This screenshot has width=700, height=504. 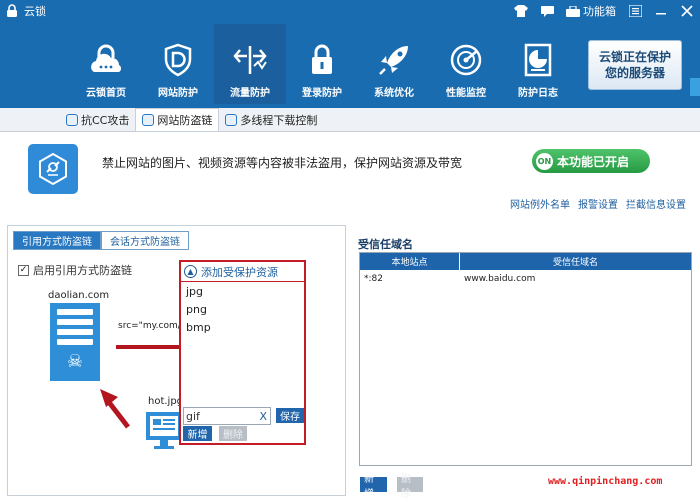 What do you see at coordinates (635, 65) in the screenshot?
I see `protect-status-button: 云锁正在保护 您的服务器` at bounding box center [635, 65].